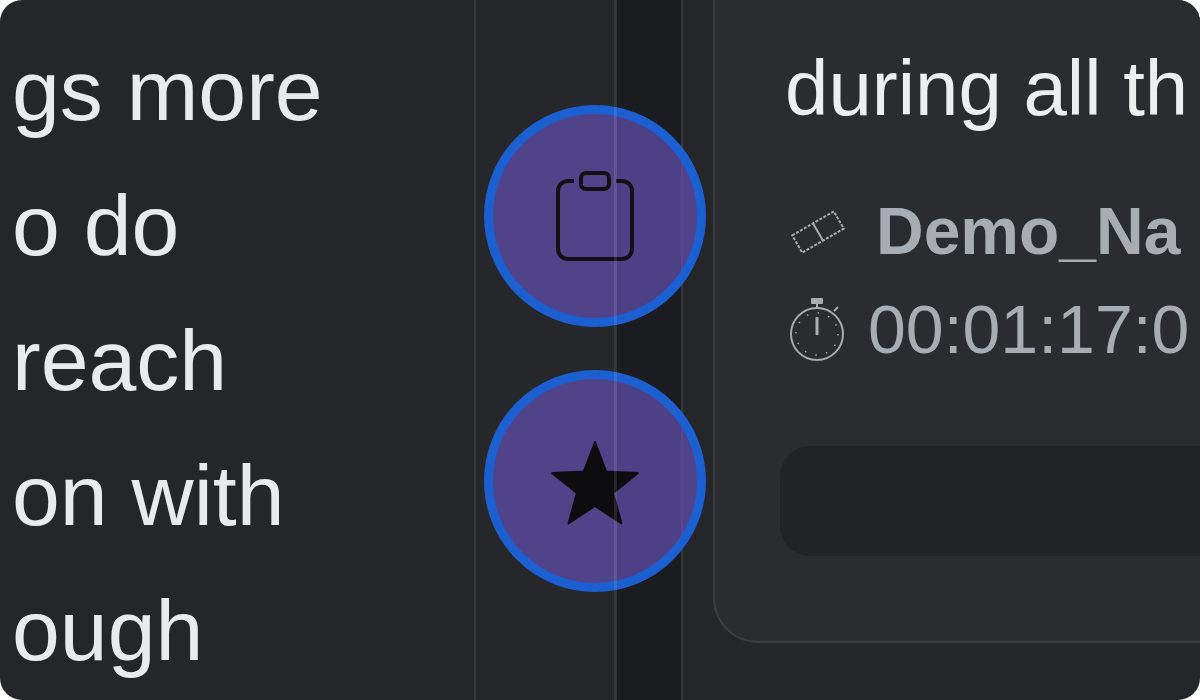  I want to click on duration-text: 00:01:17:0, so click(1029, 329).